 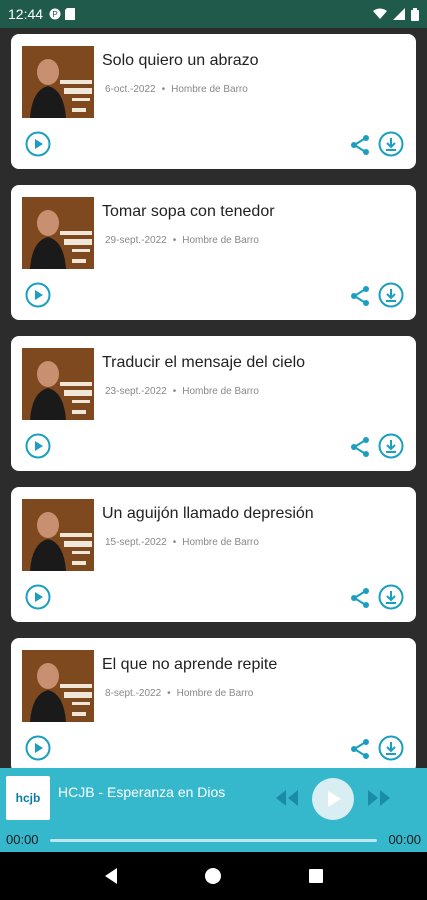 I want to click on episode-meta: 8-sept.-2022 • Hombre de Barro, so click(x=179, y=693).